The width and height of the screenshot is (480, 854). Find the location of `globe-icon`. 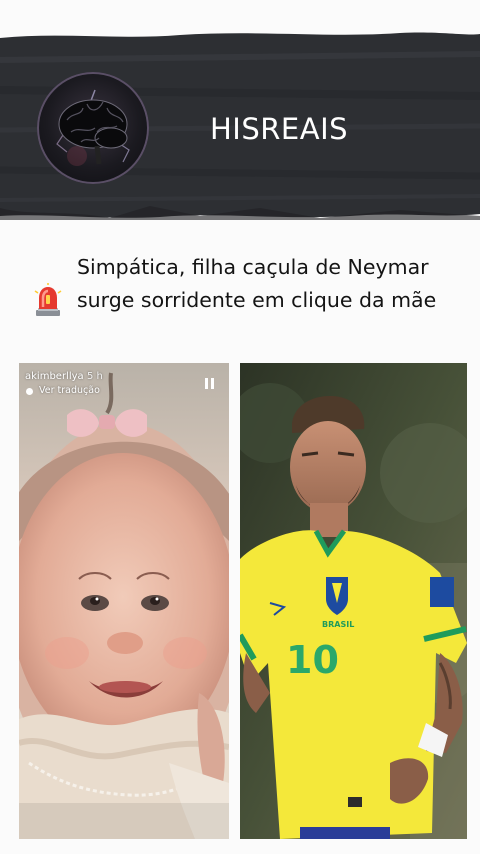

globe-icon is located at coordinates (29, 391).